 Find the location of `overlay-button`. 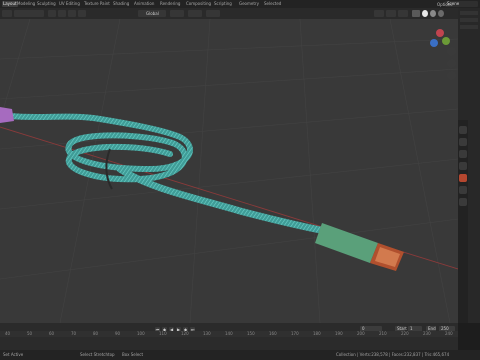

overlay-button is located at coordinates (403, 13).